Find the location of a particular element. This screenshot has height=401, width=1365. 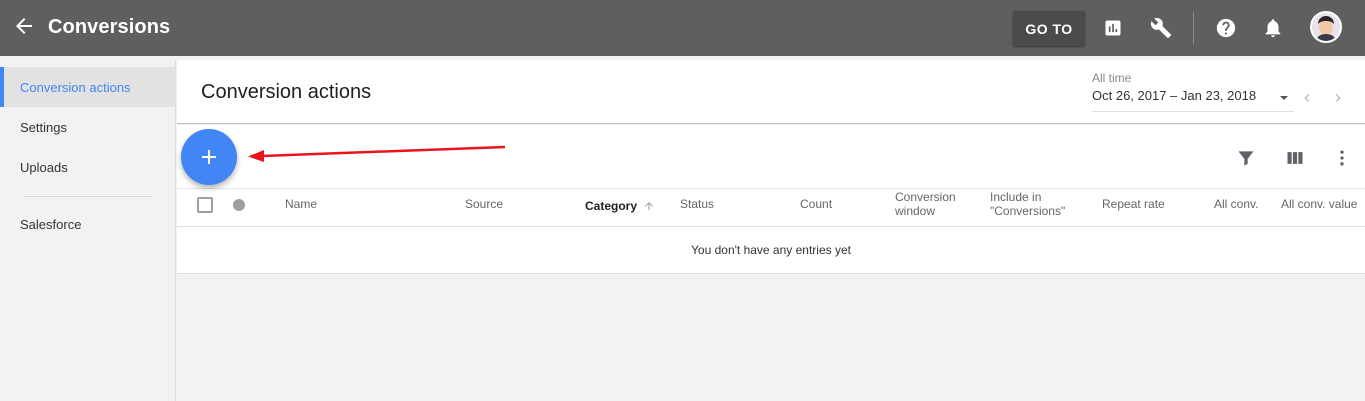

sidebar-item-label: Uploads is located at coordinates (44, 167).